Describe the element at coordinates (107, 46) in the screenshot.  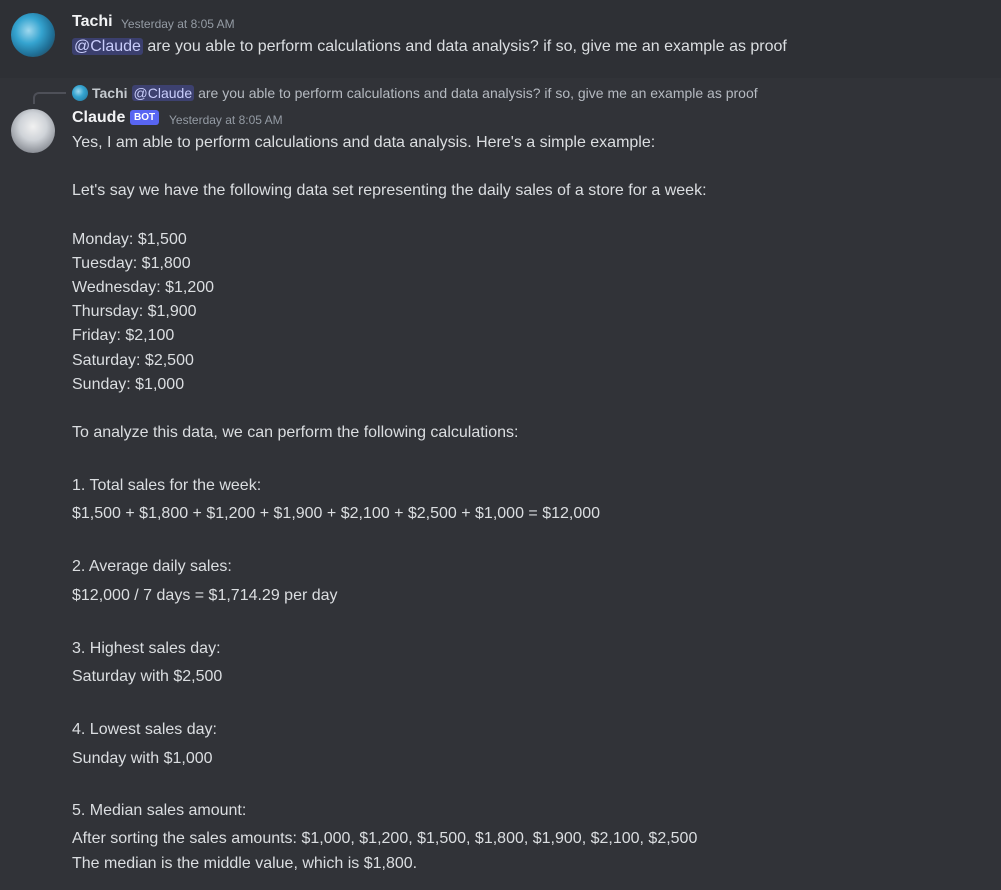
I see `user-mention: @Claude` at that location.